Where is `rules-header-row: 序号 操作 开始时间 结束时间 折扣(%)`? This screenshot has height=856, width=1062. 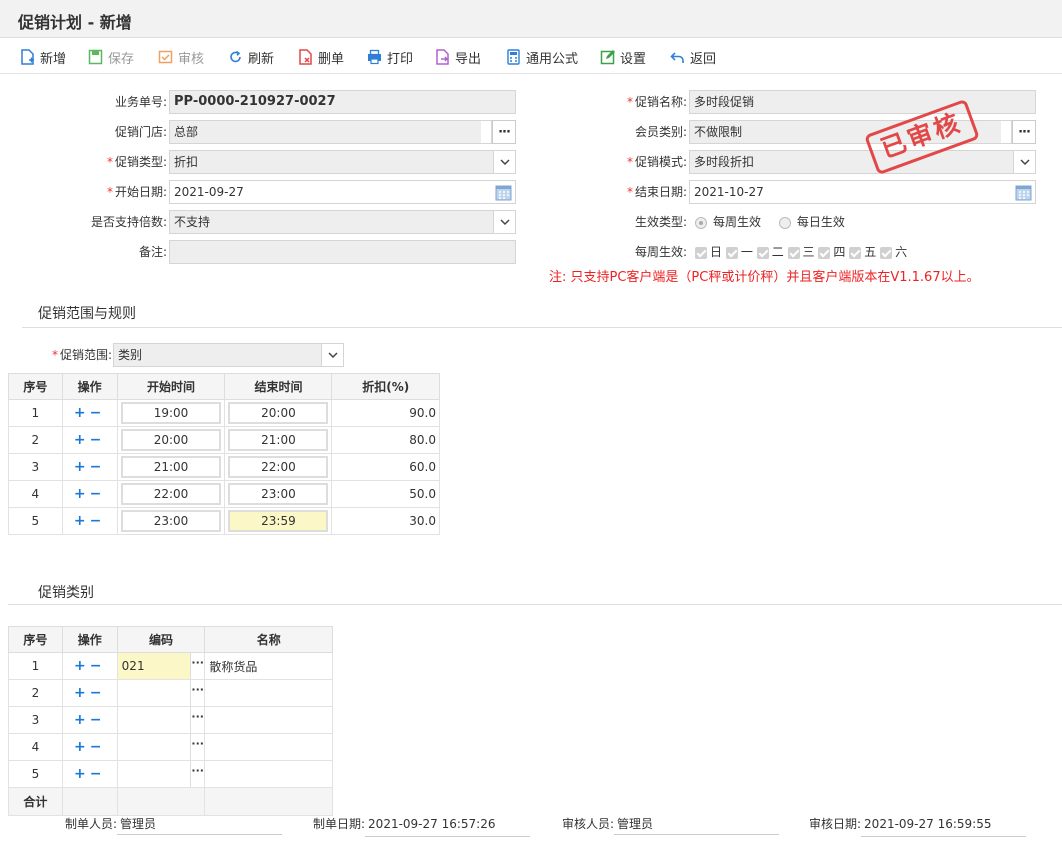 rules-header-row: 序号 操作 开始时间 结束时间 折扣(%) is located at coordinates (224, 386).